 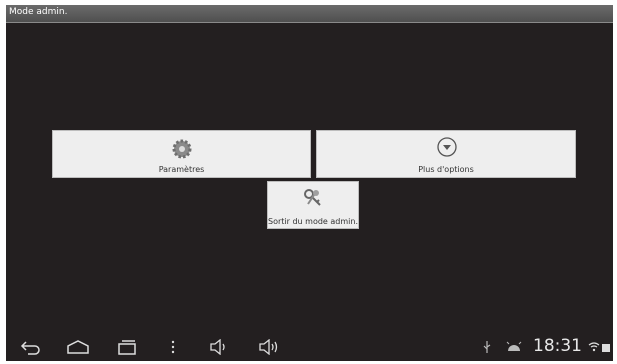 I want to click on menu-icon, so click(x=173, y=347).